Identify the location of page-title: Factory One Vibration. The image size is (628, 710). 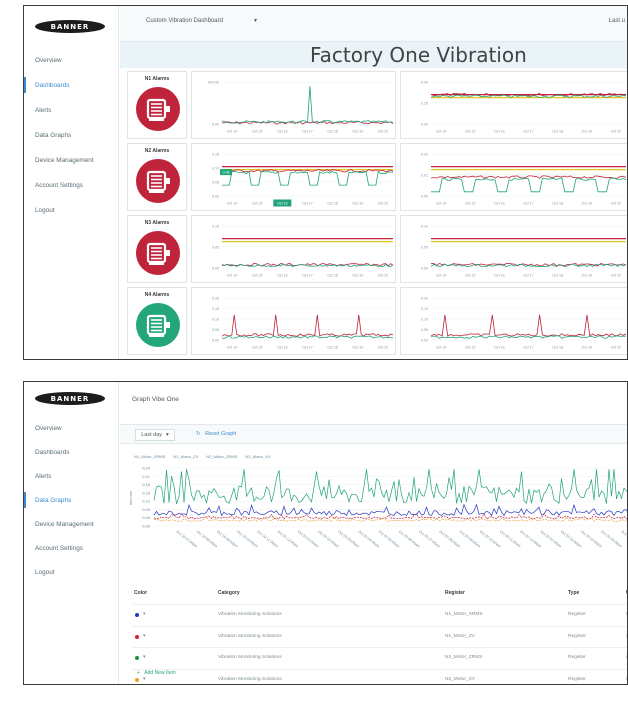
(418, 55).